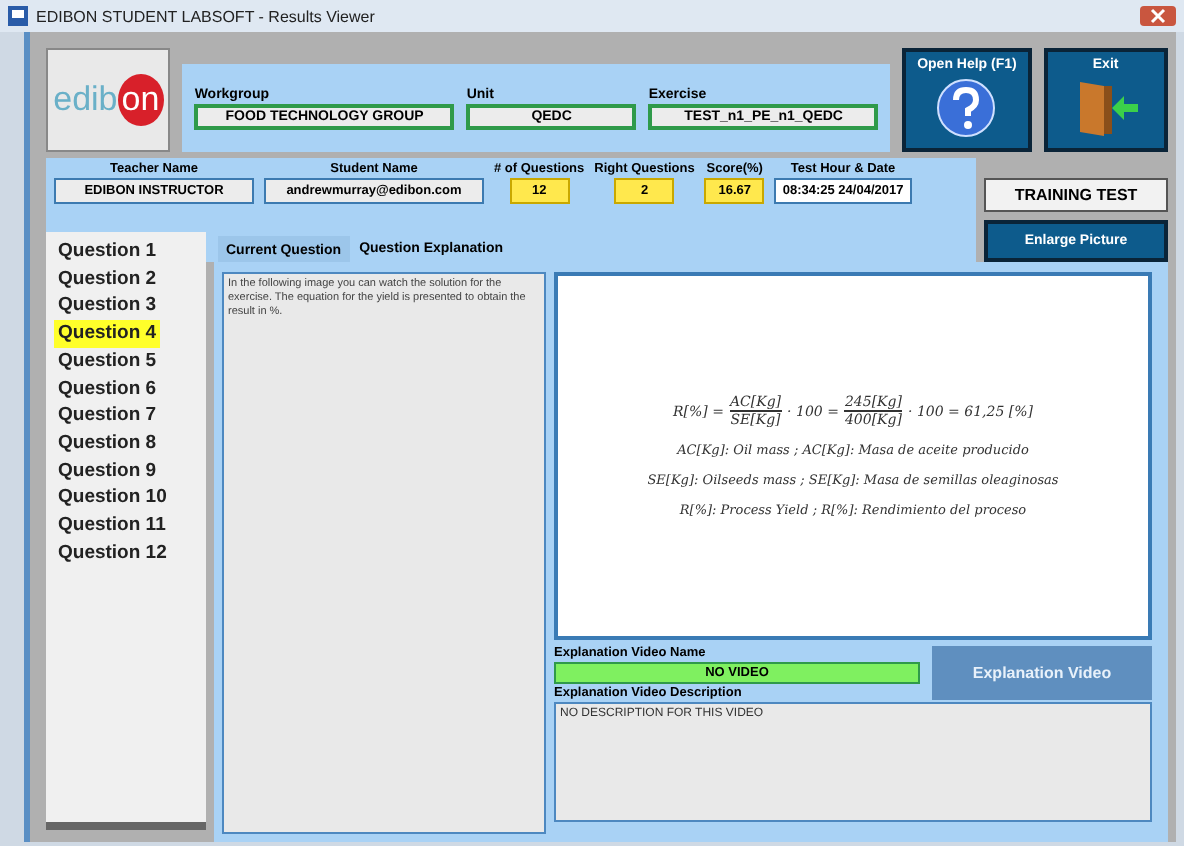  I want to click on question-item: Question 3, so click(107, 306).